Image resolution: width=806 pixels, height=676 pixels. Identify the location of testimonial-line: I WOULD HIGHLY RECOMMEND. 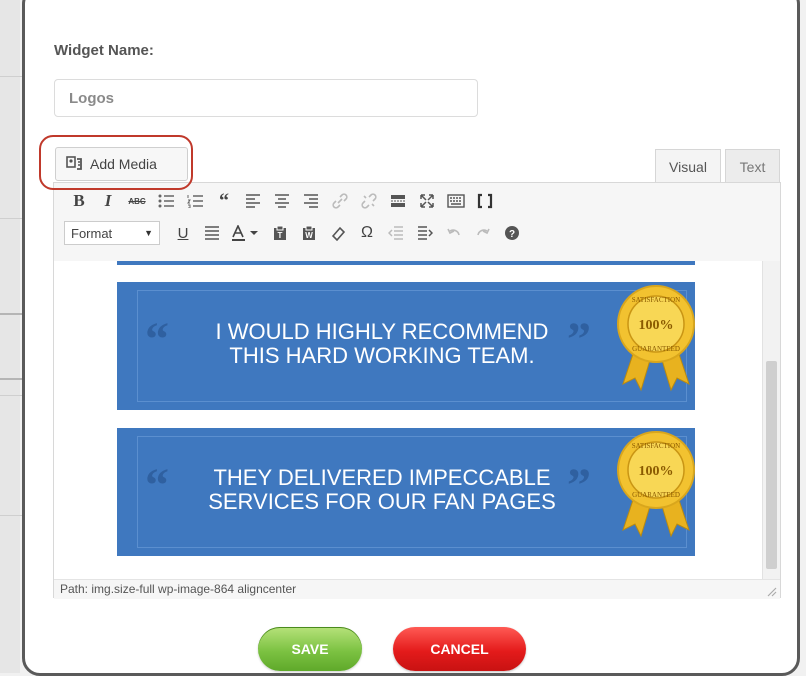
(382, 331).